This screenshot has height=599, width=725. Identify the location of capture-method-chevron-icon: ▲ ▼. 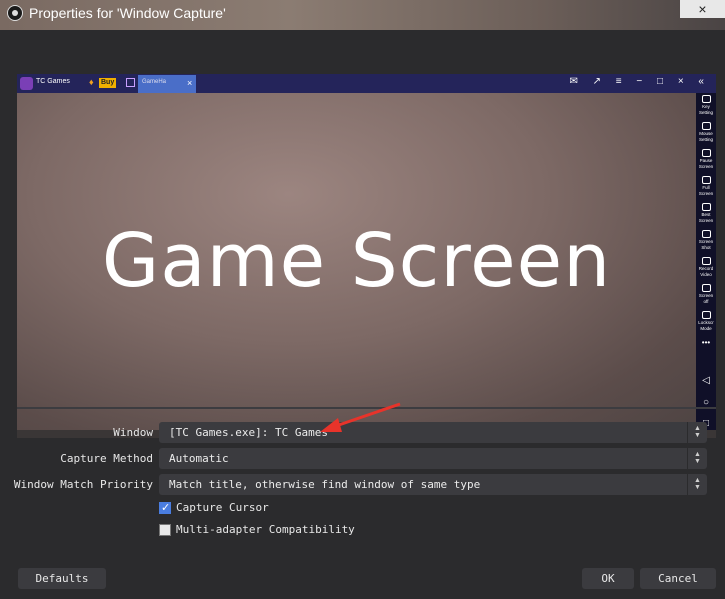
(697, 458).